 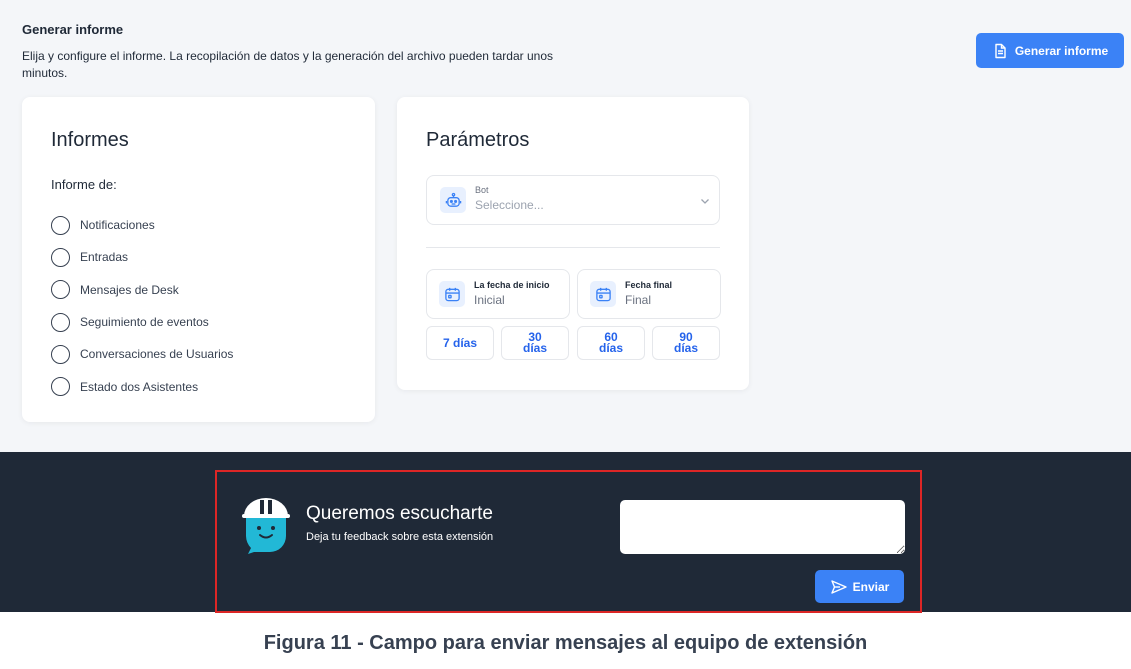 What do you see at coordinates (129, 289) in the screenshot?
I see `radio-label: Mensajes de Desk` at bounding box center [129, 289].